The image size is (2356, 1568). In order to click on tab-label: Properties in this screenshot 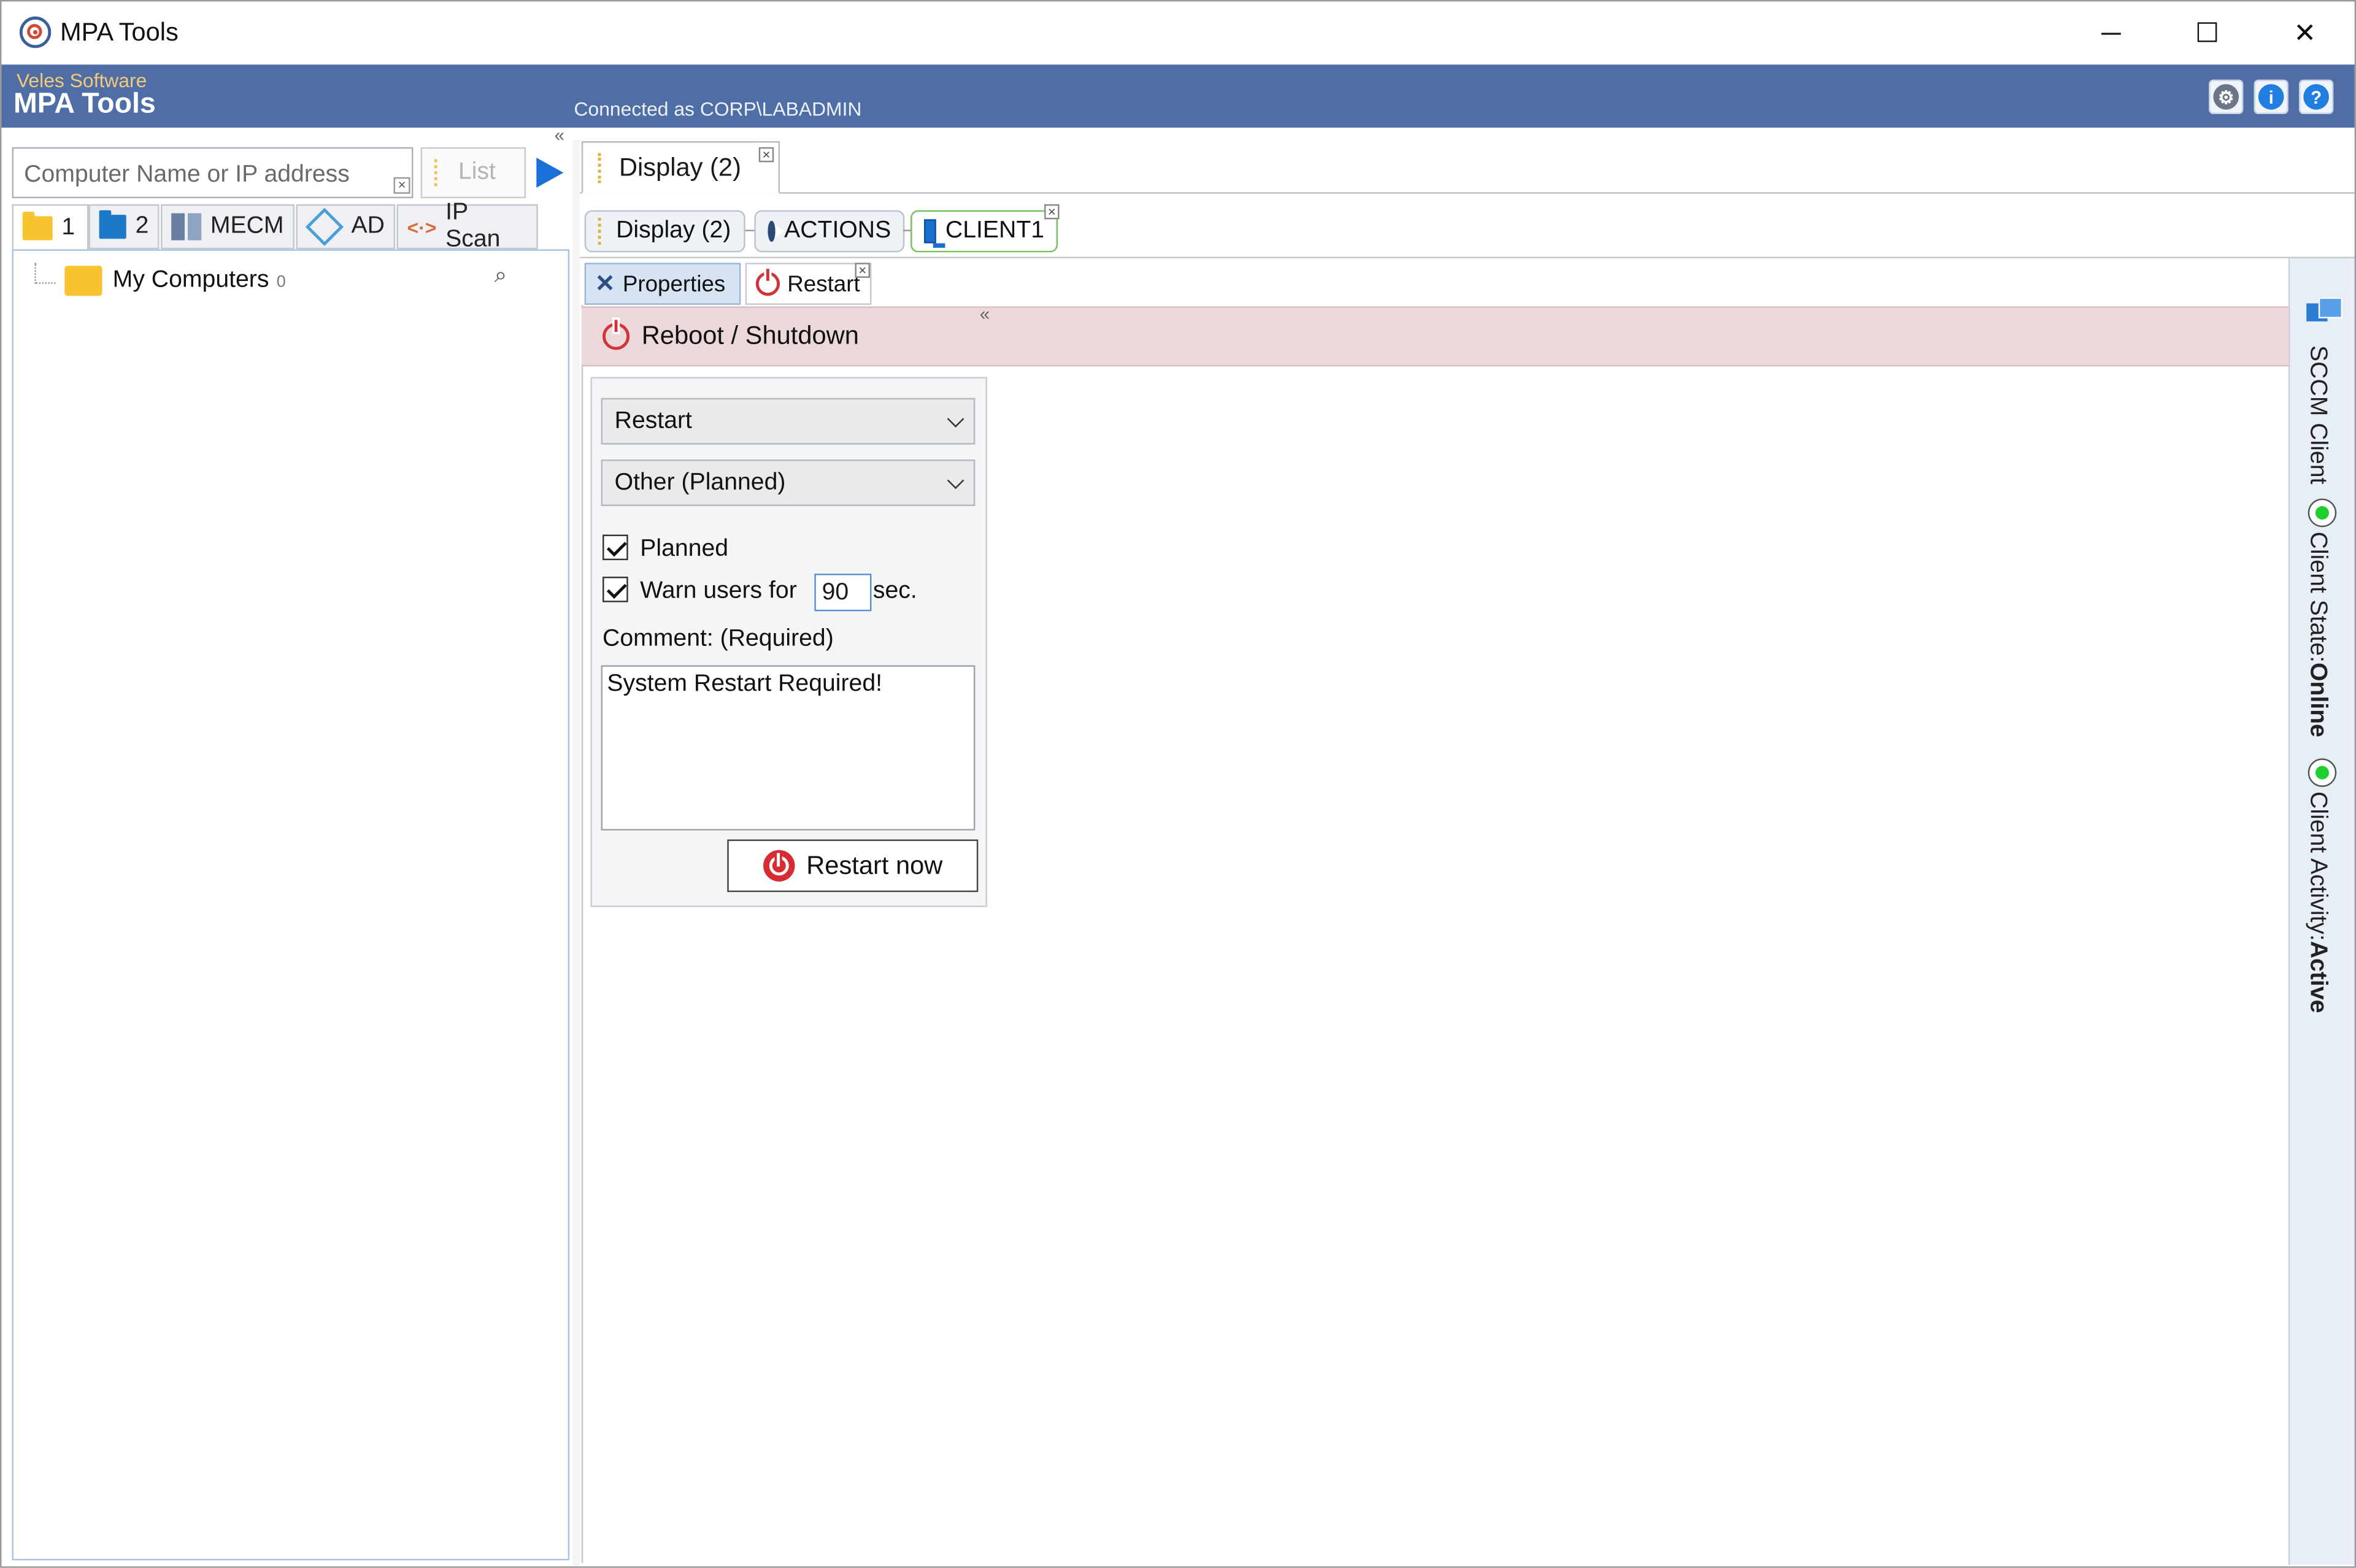, I will do `click(674, 284)`.